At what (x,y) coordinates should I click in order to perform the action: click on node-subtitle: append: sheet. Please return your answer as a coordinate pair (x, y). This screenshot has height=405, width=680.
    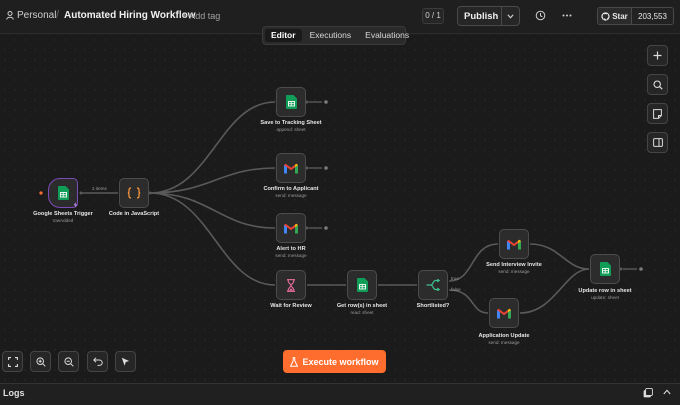
    Looking at the image, I should click on (291, 129).